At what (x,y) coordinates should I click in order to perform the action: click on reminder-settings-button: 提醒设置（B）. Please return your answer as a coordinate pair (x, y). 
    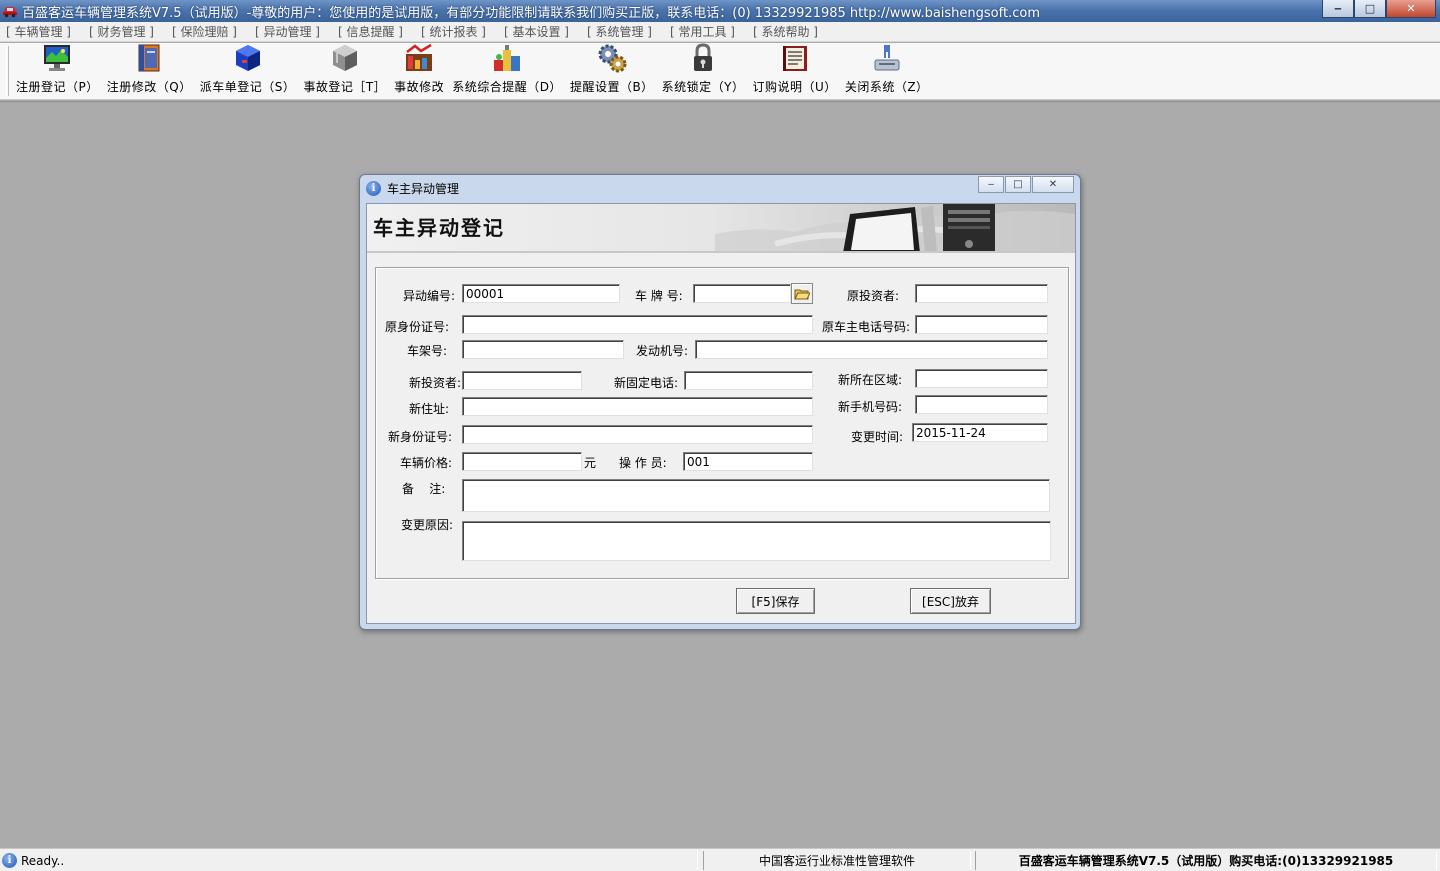
    Looking at the image, I should click on (612, 70).